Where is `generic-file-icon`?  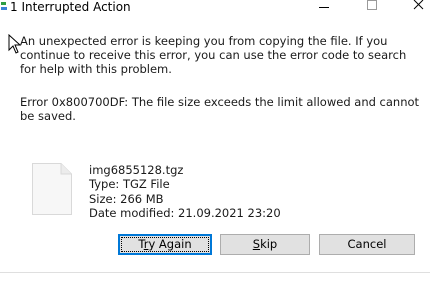
generic-file-icon is located at coordinates (52, 189).